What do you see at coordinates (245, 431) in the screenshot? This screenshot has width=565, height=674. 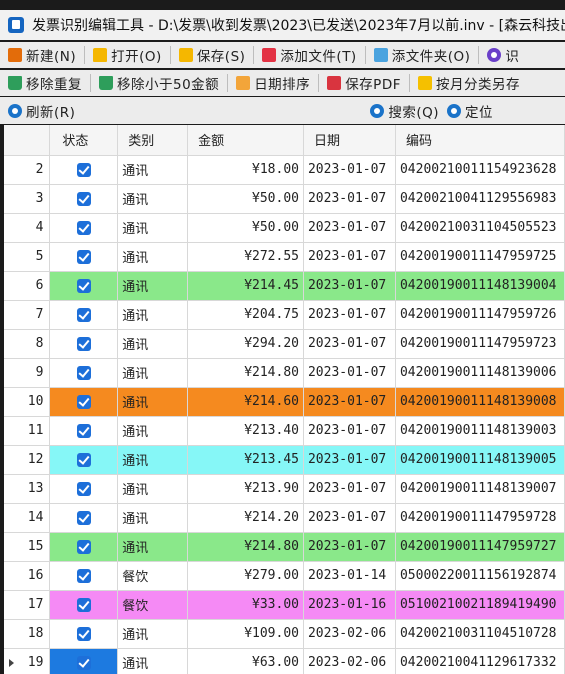 I see `amount-cell: ¥213.40` at bounding box center [245, 431].